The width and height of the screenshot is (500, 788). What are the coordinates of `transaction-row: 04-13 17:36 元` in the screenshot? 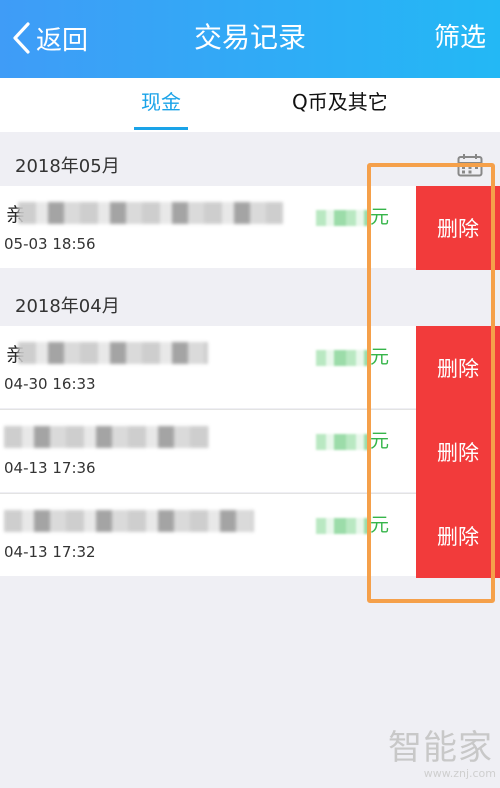 It's located at (208, 451).